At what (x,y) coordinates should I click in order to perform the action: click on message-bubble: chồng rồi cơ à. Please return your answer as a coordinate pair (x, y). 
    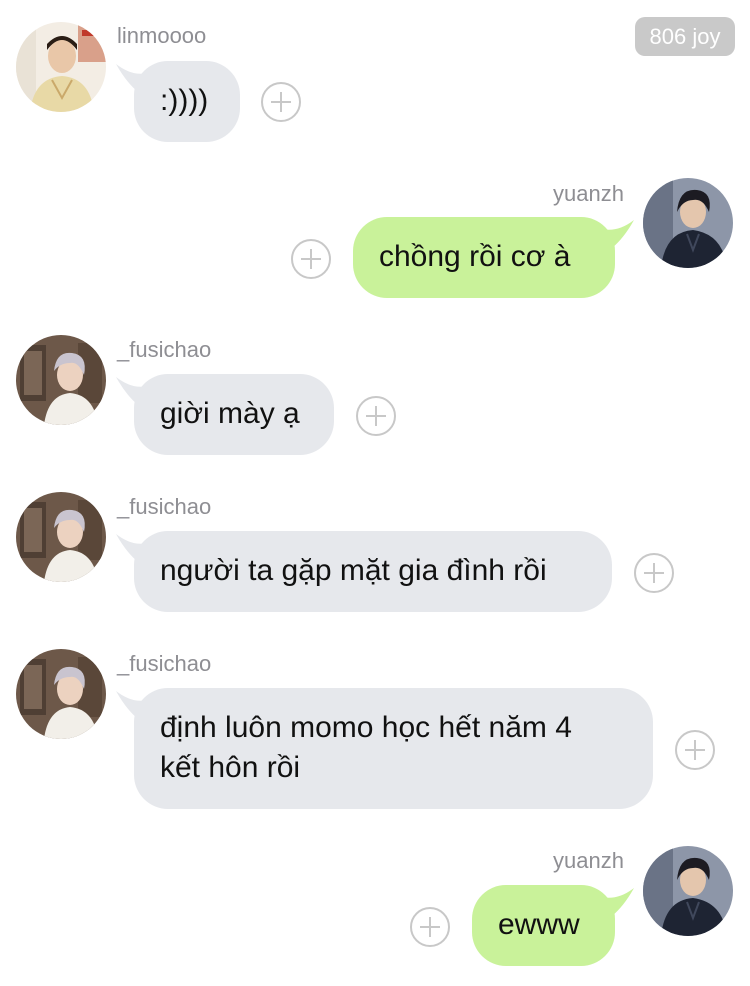
    Looking at the image, I should click on (484, 257).